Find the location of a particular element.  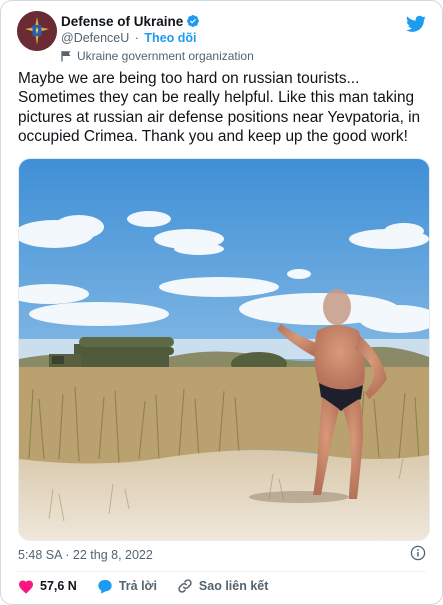

reply-button: Trả lời is located at coordinates (127, 586).